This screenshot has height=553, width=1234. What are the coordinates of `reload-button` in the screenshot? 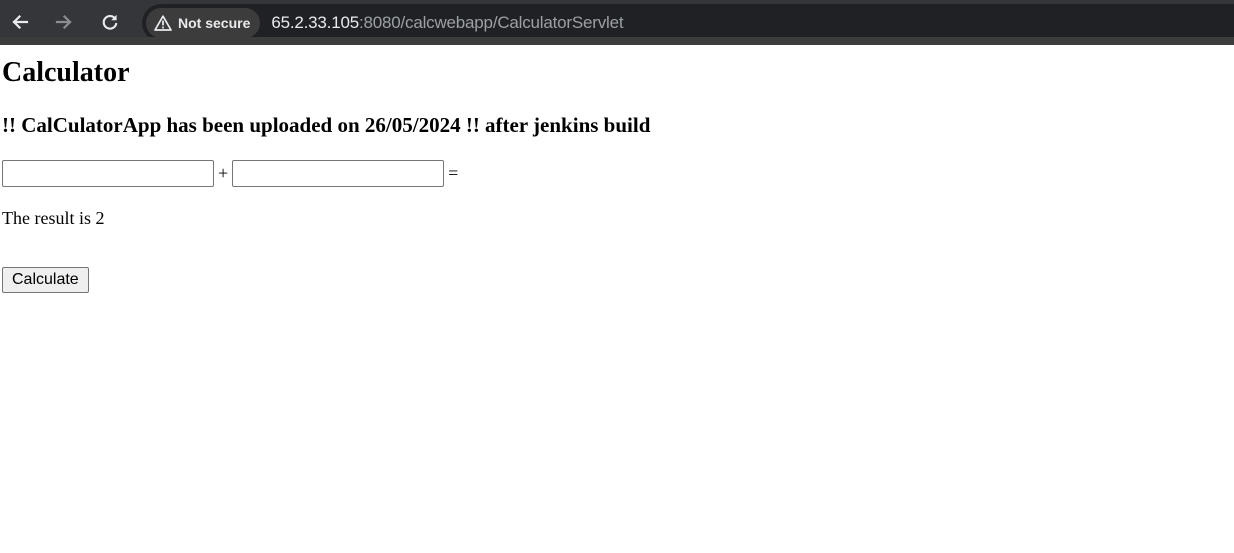 It's located at (110, 22).